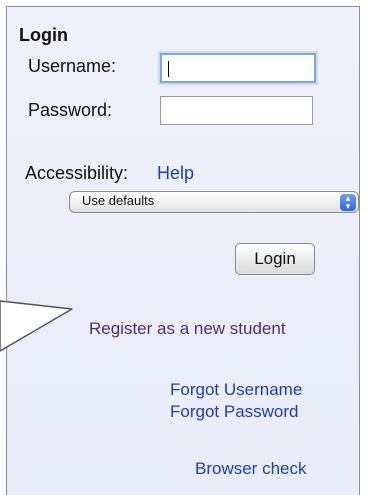 The width and height of the screenshot is (367, 495). Describe the element at coordinates (43, 35) in the screenshot. I see `login-title: Login` at that location.